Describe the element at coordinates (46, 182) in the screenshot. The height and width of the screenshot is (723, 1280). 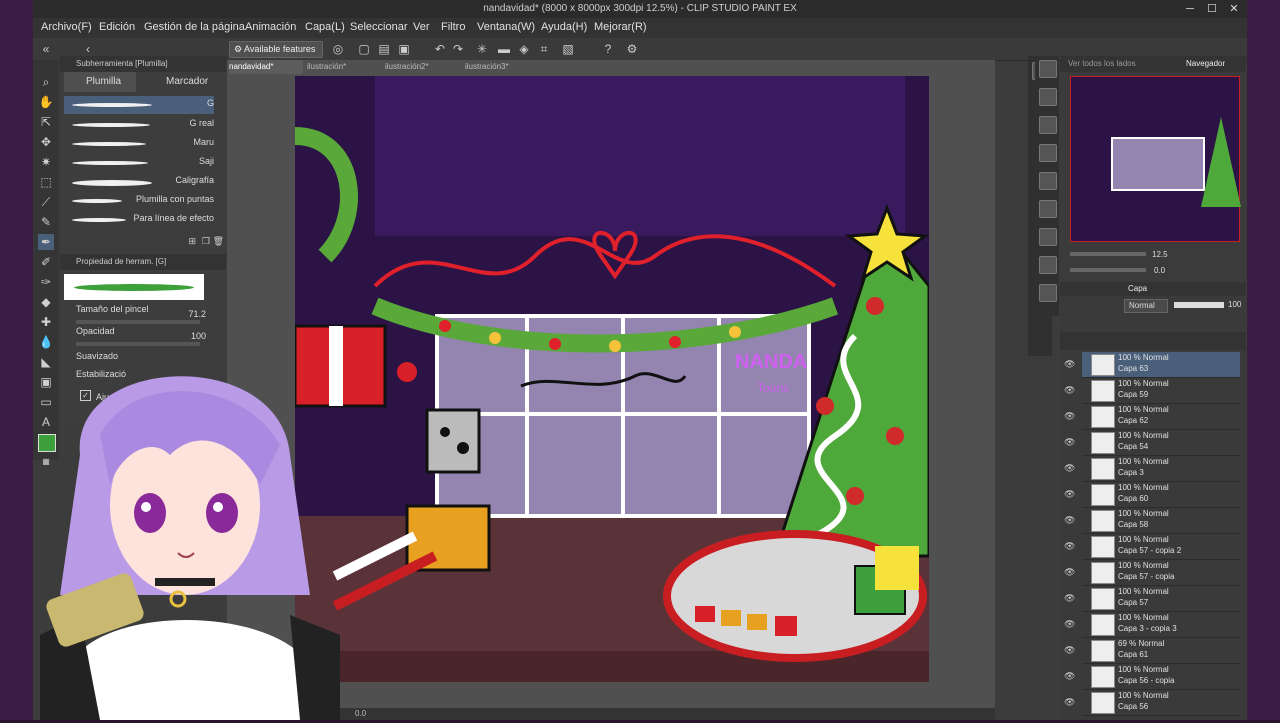
I see `marquee-icon: ⬚` at that location.